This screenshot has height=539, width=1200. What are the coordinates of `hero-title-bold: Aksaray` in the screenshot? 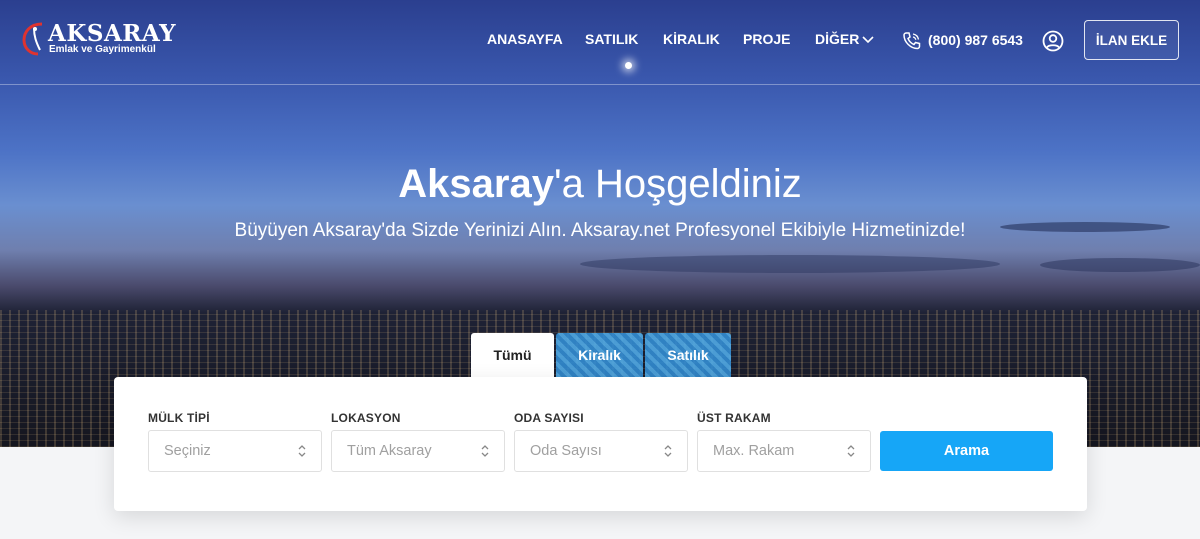 It's located at (476, 184).